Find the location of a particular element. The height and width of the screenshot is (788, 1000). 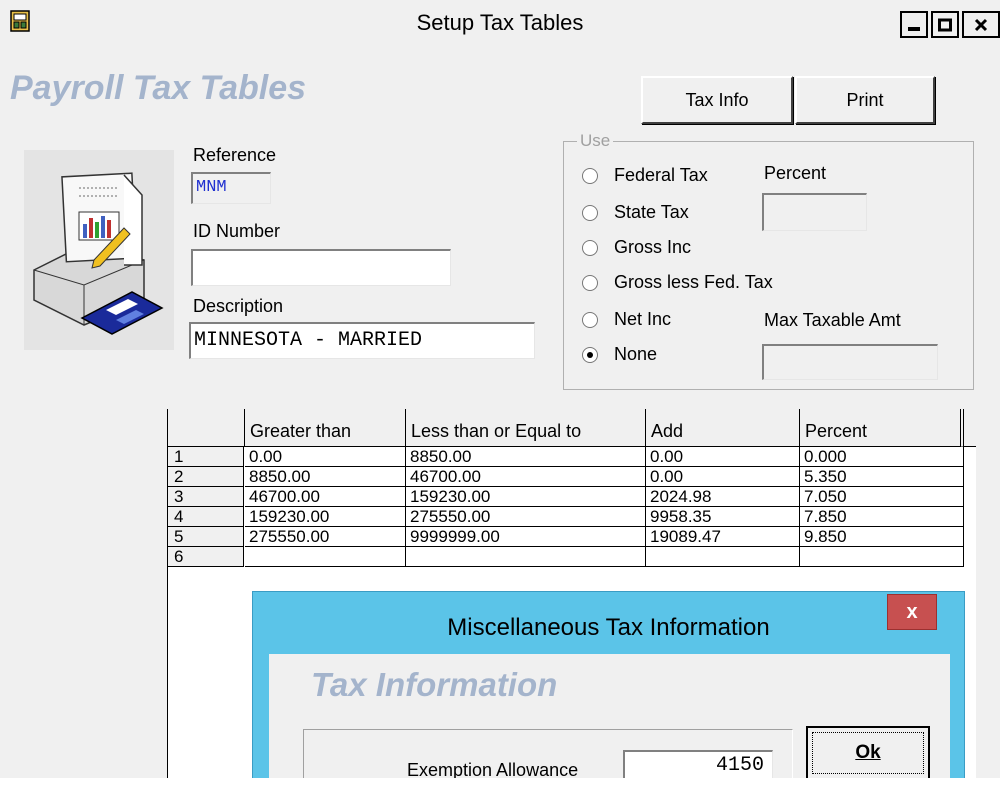

radio-federal-tax is located at coordinates (590, 176).